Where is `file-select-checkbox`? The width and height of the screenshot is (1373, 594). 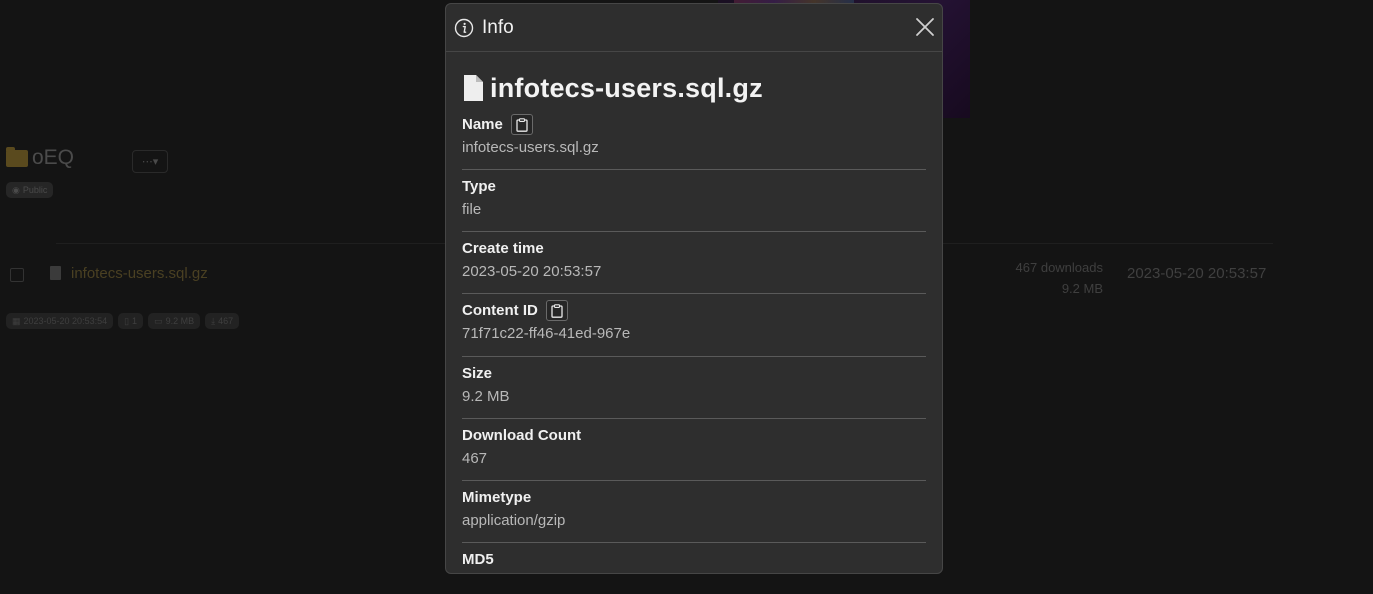
file-select-checkbox is located at coordinates (17, 275).